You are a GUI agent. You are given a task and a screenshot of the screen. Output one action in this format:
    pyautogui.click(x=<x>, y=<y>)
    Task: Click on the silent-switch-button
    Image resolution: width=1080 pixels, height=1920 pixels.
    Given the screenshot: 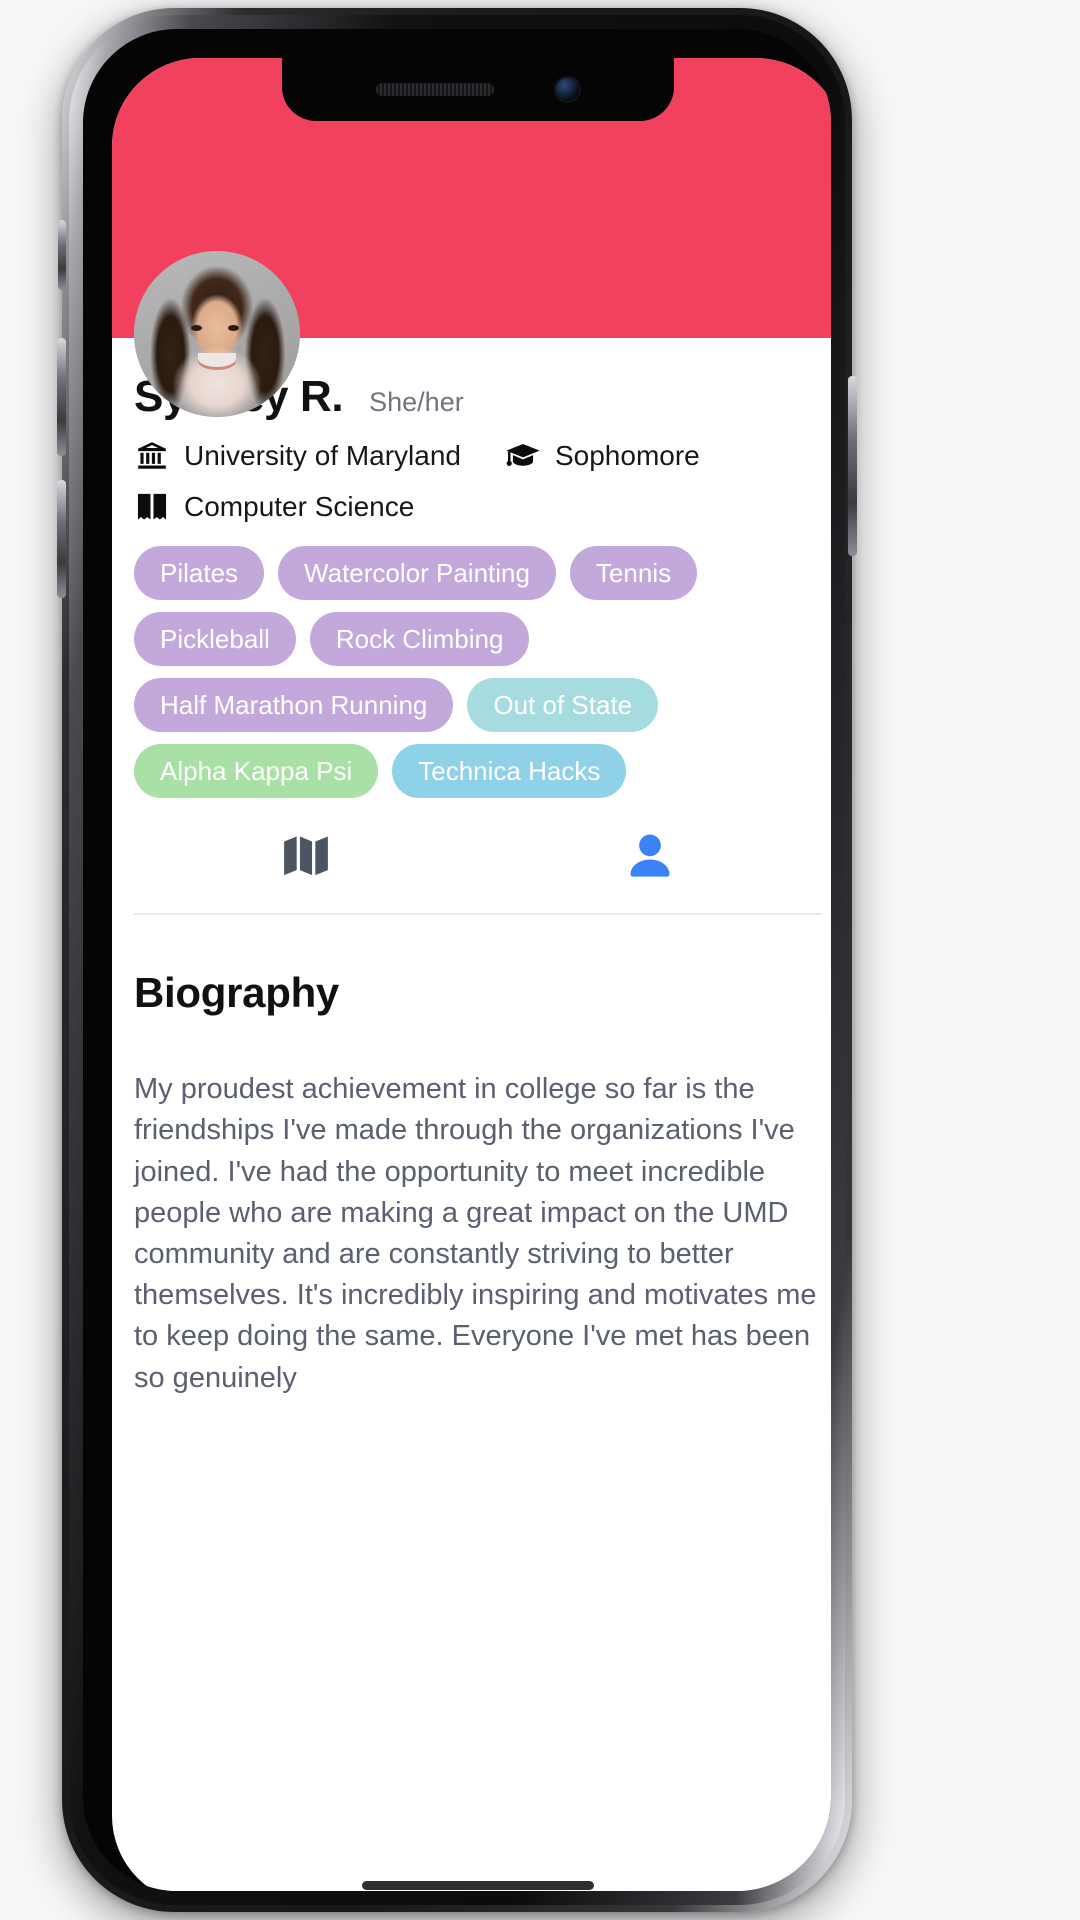 What is the action you would take?
    pyautogui.click(x=62, y=255)
    